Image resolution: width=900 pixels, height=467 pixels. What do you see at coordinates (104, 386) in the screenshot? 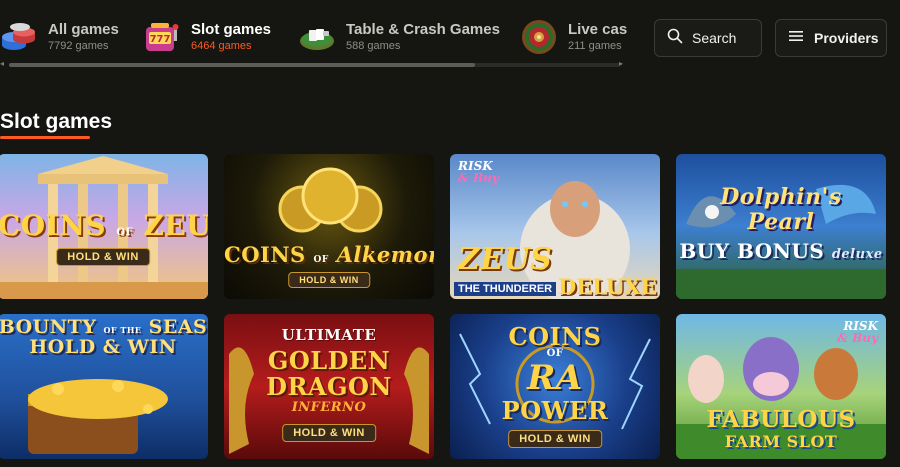
I see `game-tile-bounty-of-the-seas: BOUNTY OF THE SEAS HOLD & WIN` at bounding box center [104, 386].